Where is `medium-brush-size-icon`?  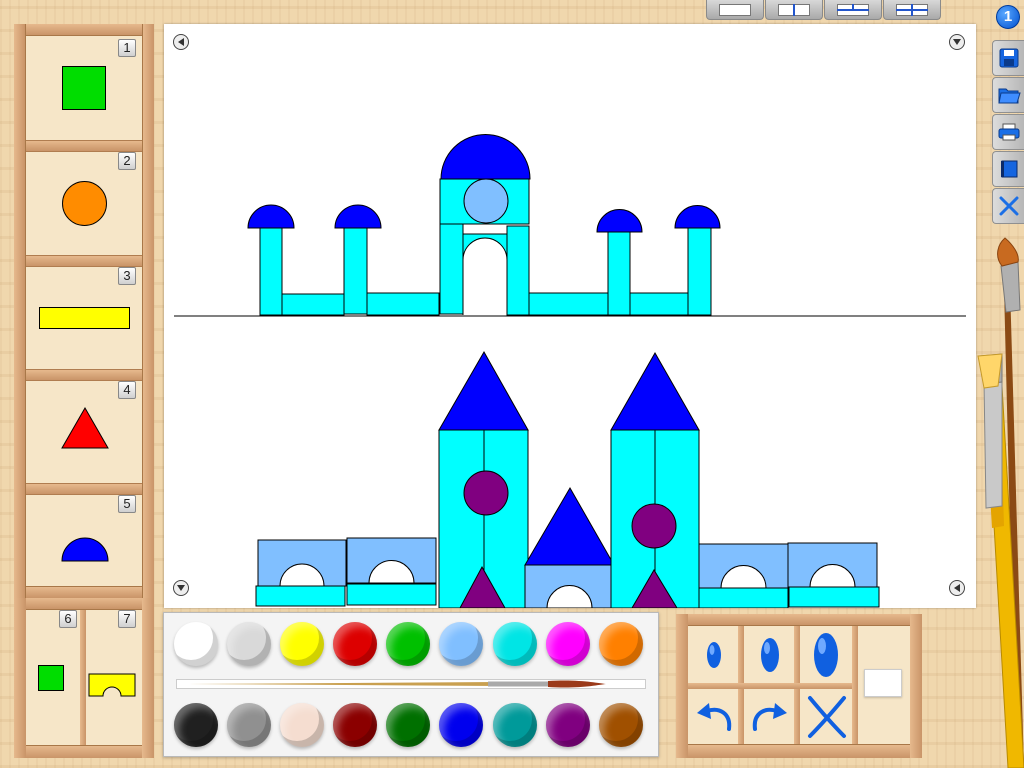
medium-brush-size-icon is located at coordinates (770, 655).